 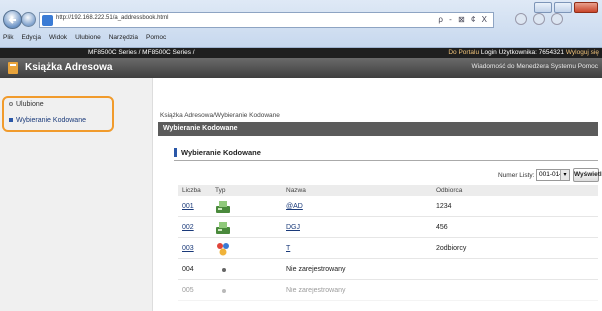 I want to click on group-icon, so click(x=223, y=249).